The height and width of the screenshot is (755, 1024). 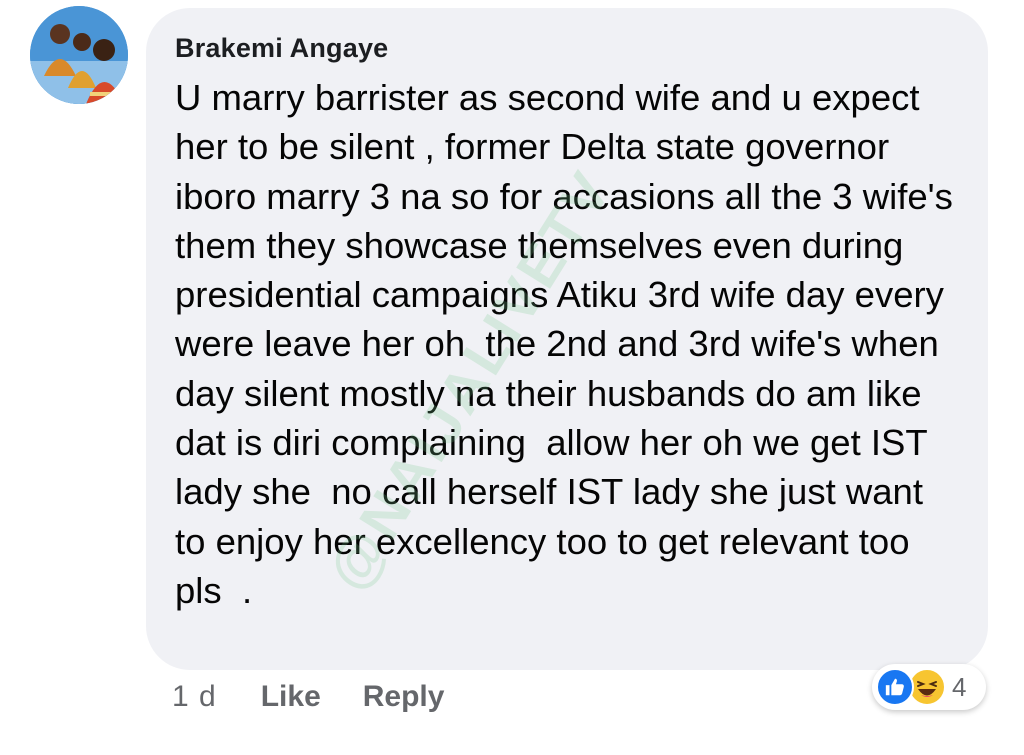 What do you see at coordinates (566, 48) in the screenshot?
I see `comment-author: Brakemi Angaye` at bounding box center [566, 48].